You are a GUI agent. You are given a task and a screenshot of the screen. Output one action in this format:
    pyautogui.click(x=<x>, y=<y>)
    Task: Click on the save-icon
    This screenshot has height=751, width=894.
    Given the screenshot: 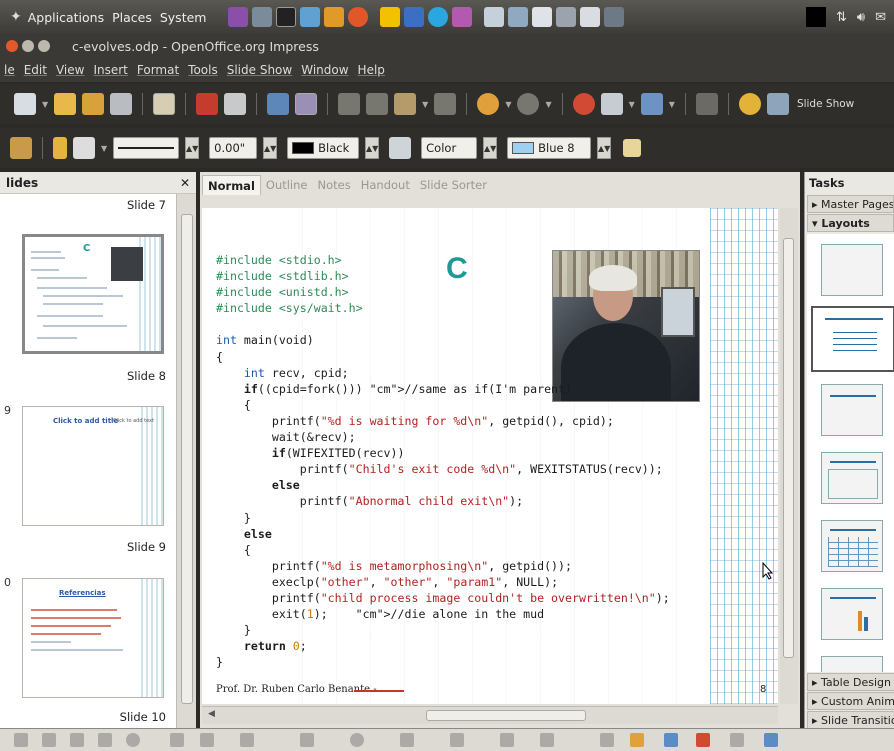 What is the action you would take?
    pyautogui.click(x=93, y=104)
    